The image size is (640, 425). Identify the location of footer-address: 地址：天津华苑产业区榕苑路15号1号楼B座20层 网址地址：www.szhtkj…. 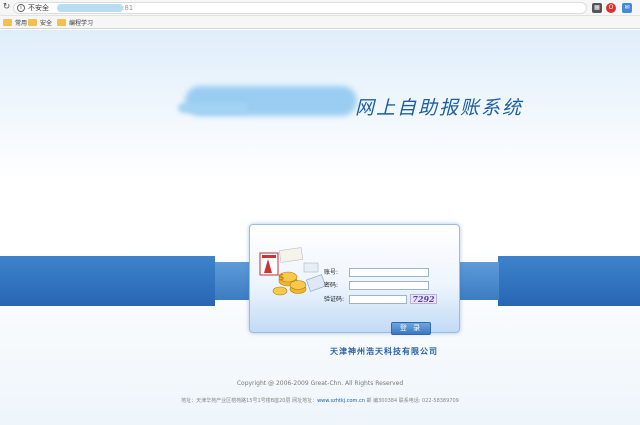
(320, 400).